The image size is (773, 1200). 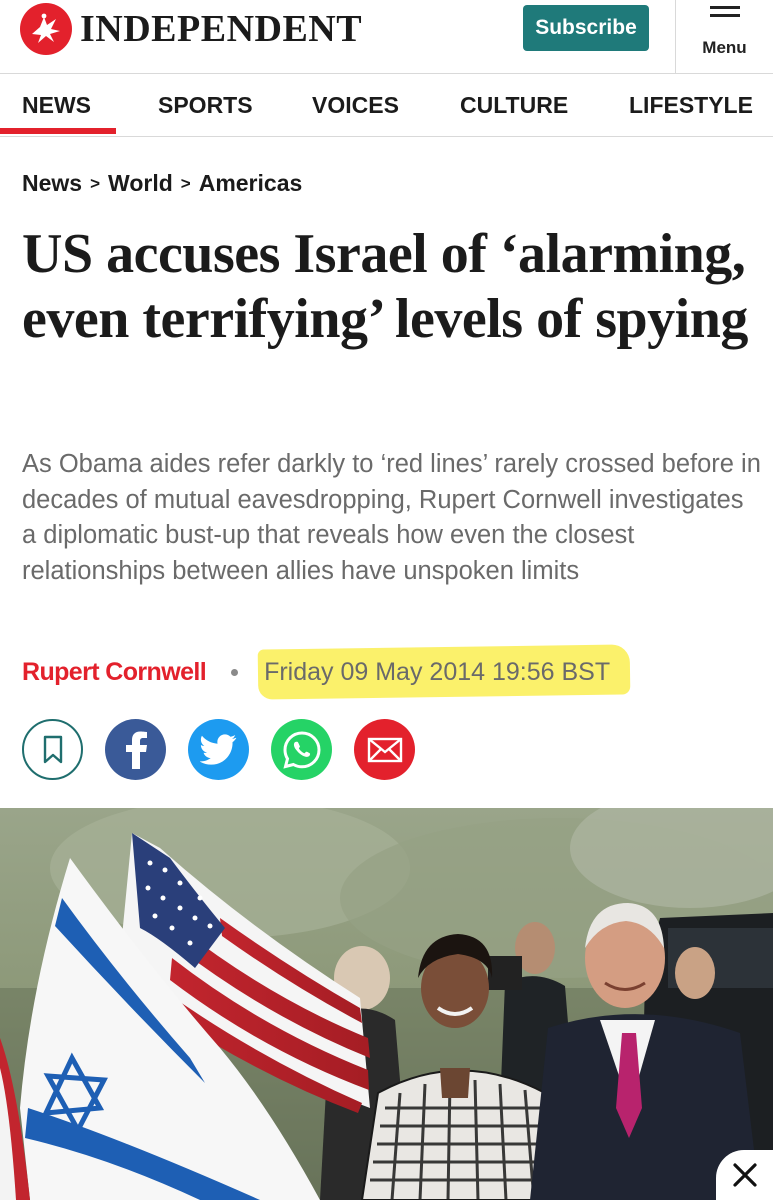 I want to click on date-wrapper: Friday 09 May 2014 19:56 BST, so click(x=444, y=671).